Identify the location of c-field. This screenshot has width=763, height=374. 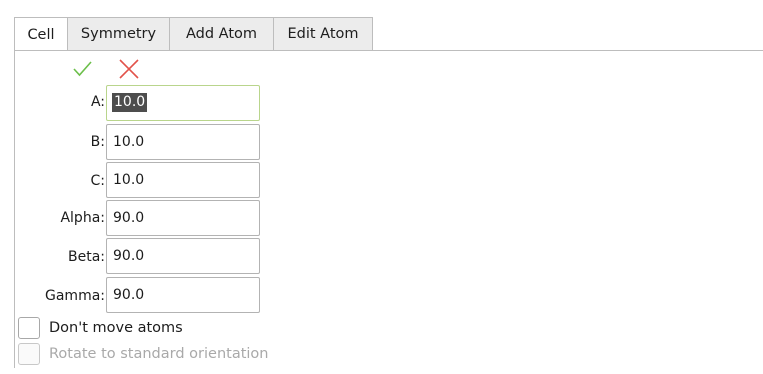
(183, 180).